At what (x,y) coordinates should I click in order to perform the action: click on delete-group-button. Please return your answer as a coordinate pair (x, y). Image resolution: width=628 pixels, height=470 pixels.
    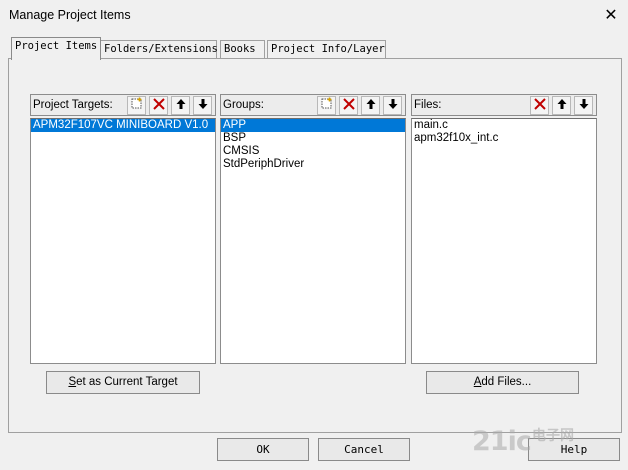
    Looking at the image, I should click on (348, 105).